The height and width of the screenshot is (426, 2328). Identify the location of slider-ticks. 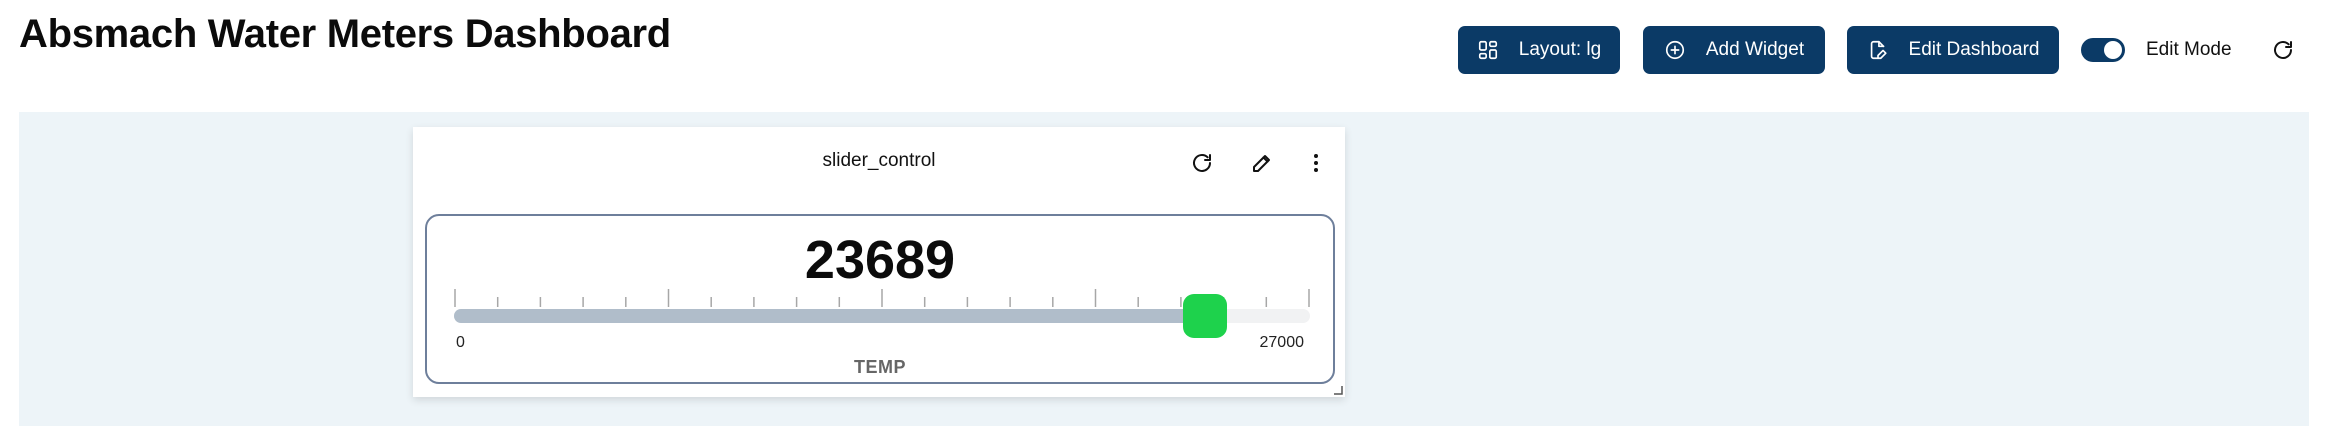
(882, 298).